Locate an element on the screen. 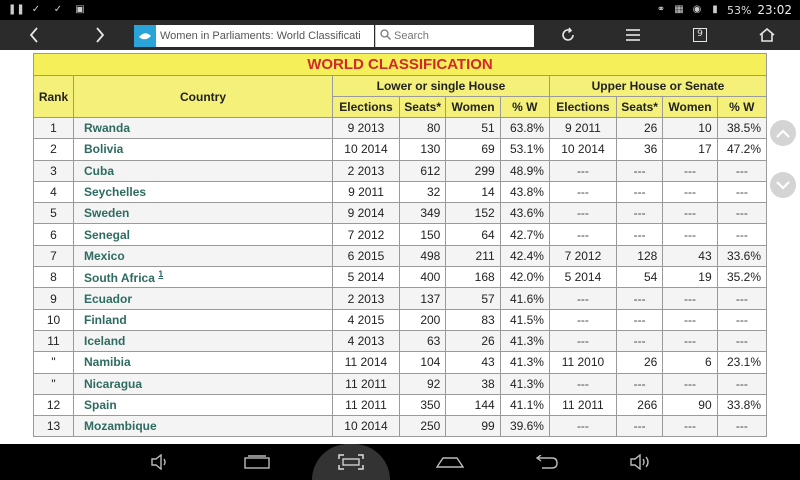  vibrate-icon: ▦ is located at coordinates (679, 9).